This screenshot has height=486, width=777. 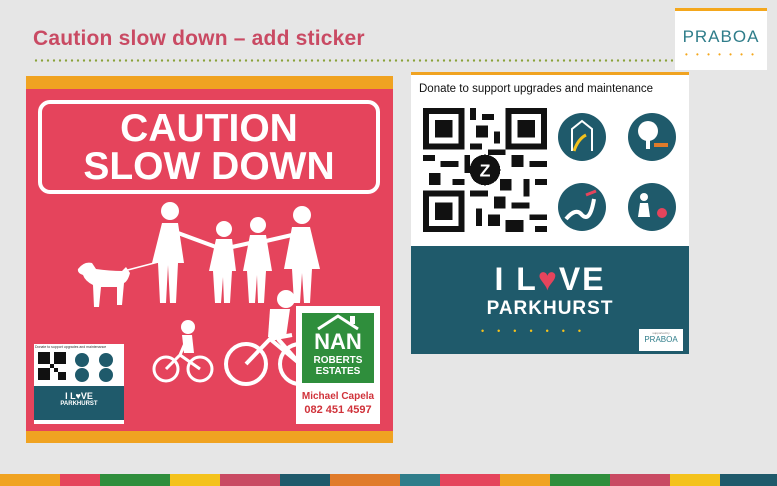 I want to click on mini-place-text: PARKHURST, so click(x=79, y=404).